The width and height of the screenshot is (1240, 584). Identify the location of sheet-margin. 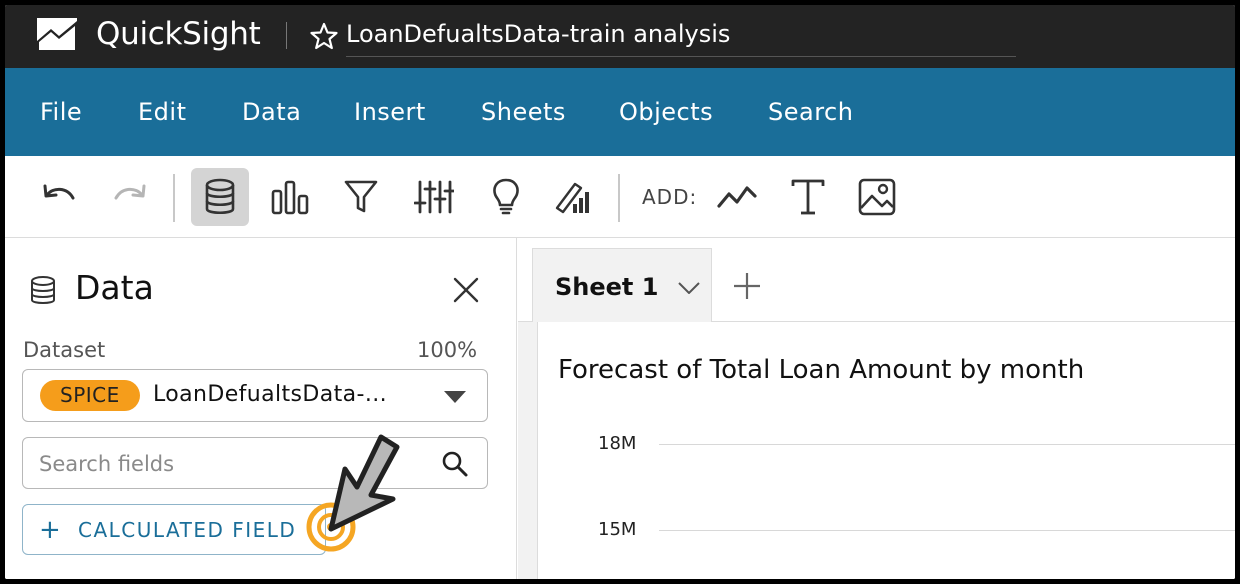
(527, 450).